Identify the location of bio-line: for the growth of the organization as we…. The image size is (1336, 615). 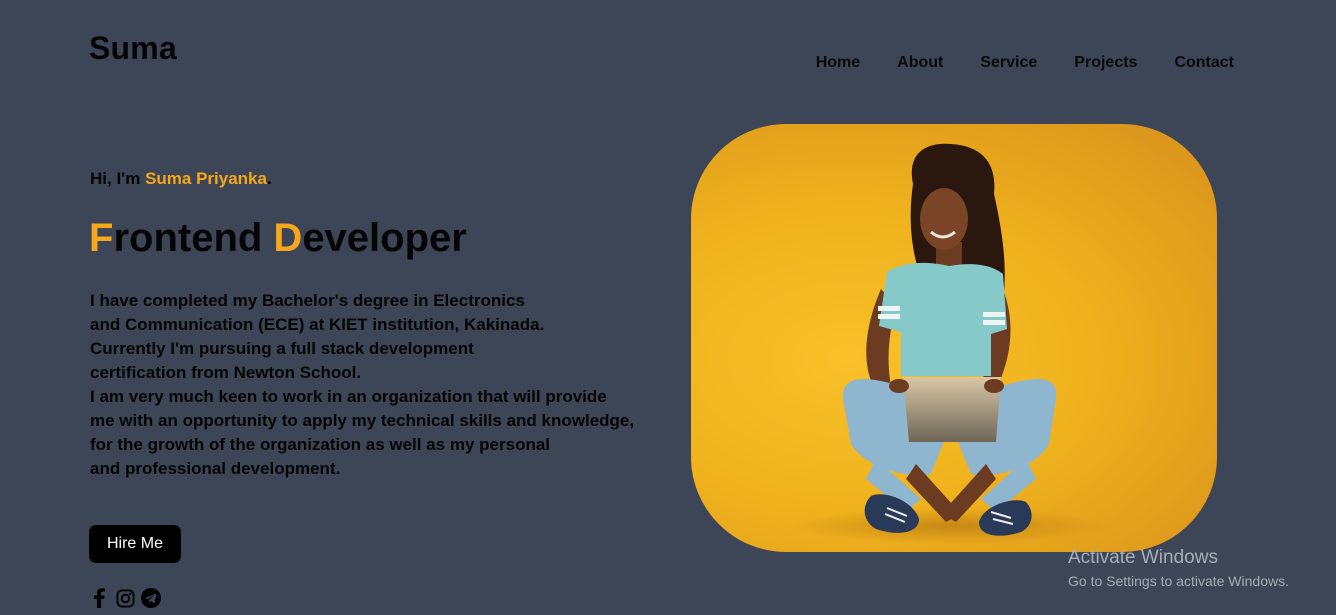
(320, 444).